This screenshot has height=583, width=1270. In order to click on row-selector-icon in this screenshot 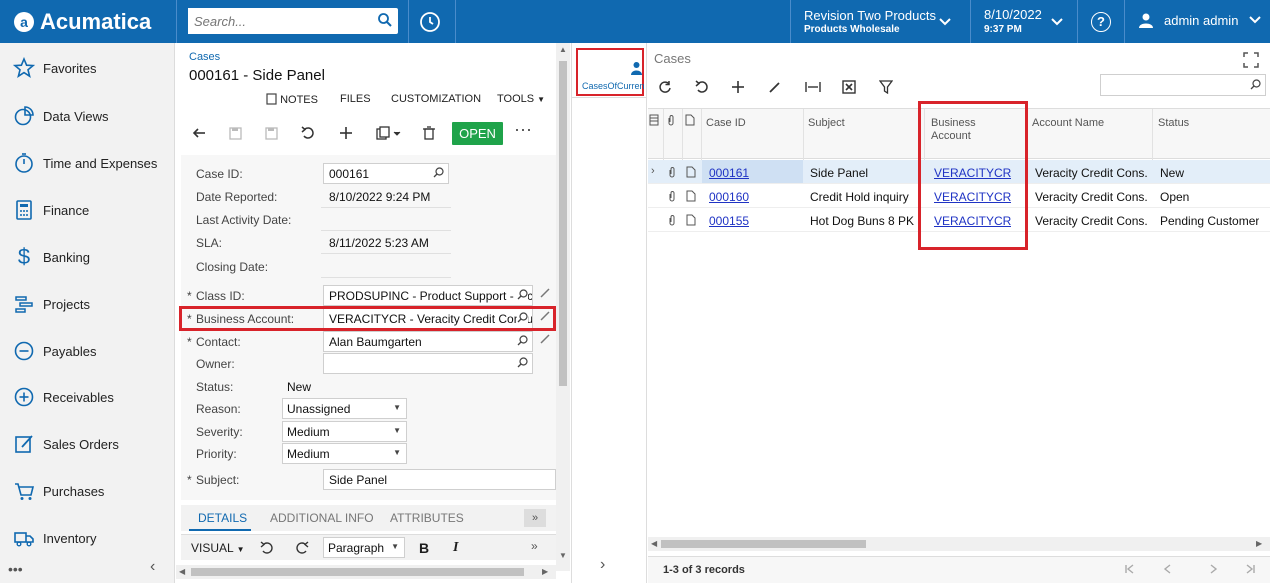, I will do `click(654, 120)`.